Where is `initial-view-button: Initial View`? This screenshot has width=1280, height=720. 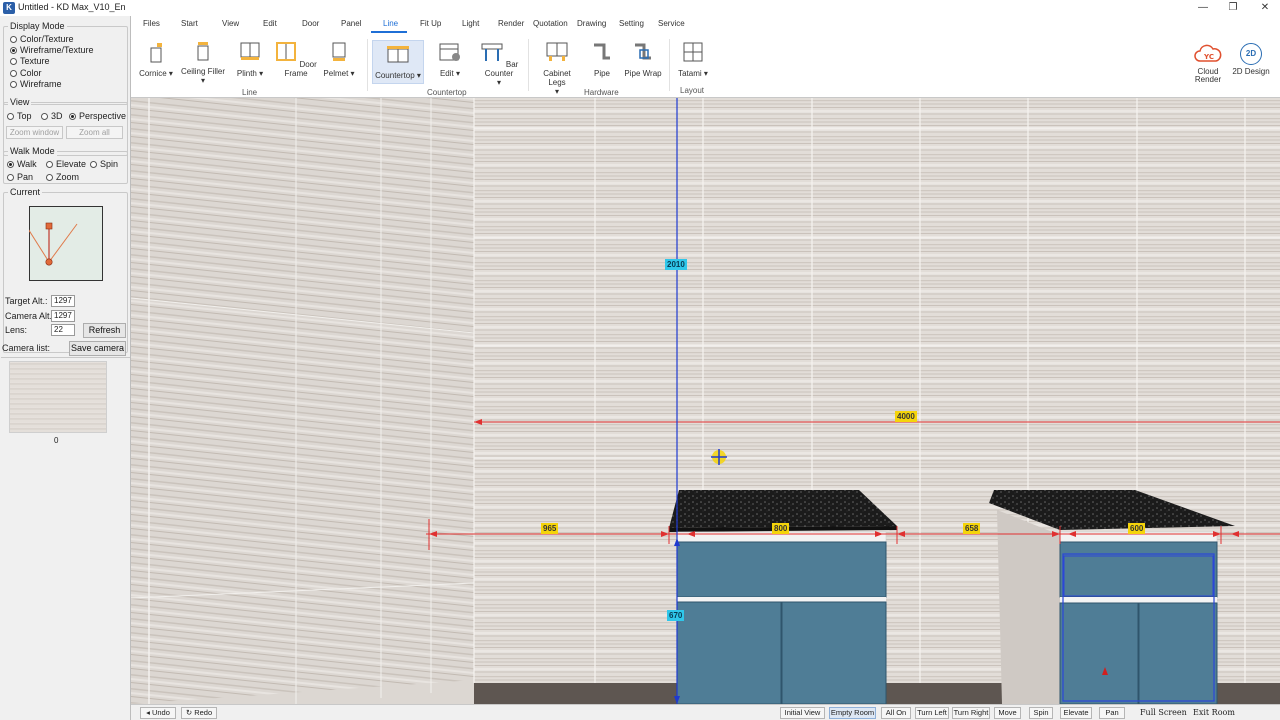
initial-view-button: Initial View is located at coordinates (802, 713).